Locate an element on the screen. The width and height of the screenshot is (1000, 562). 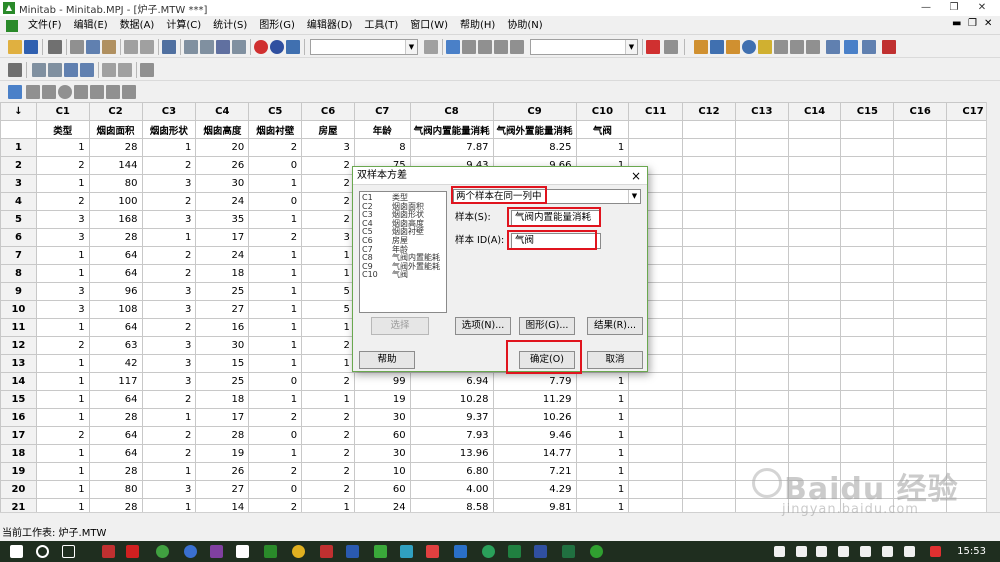
row-header: 18 is located at coordinates (18, 453).